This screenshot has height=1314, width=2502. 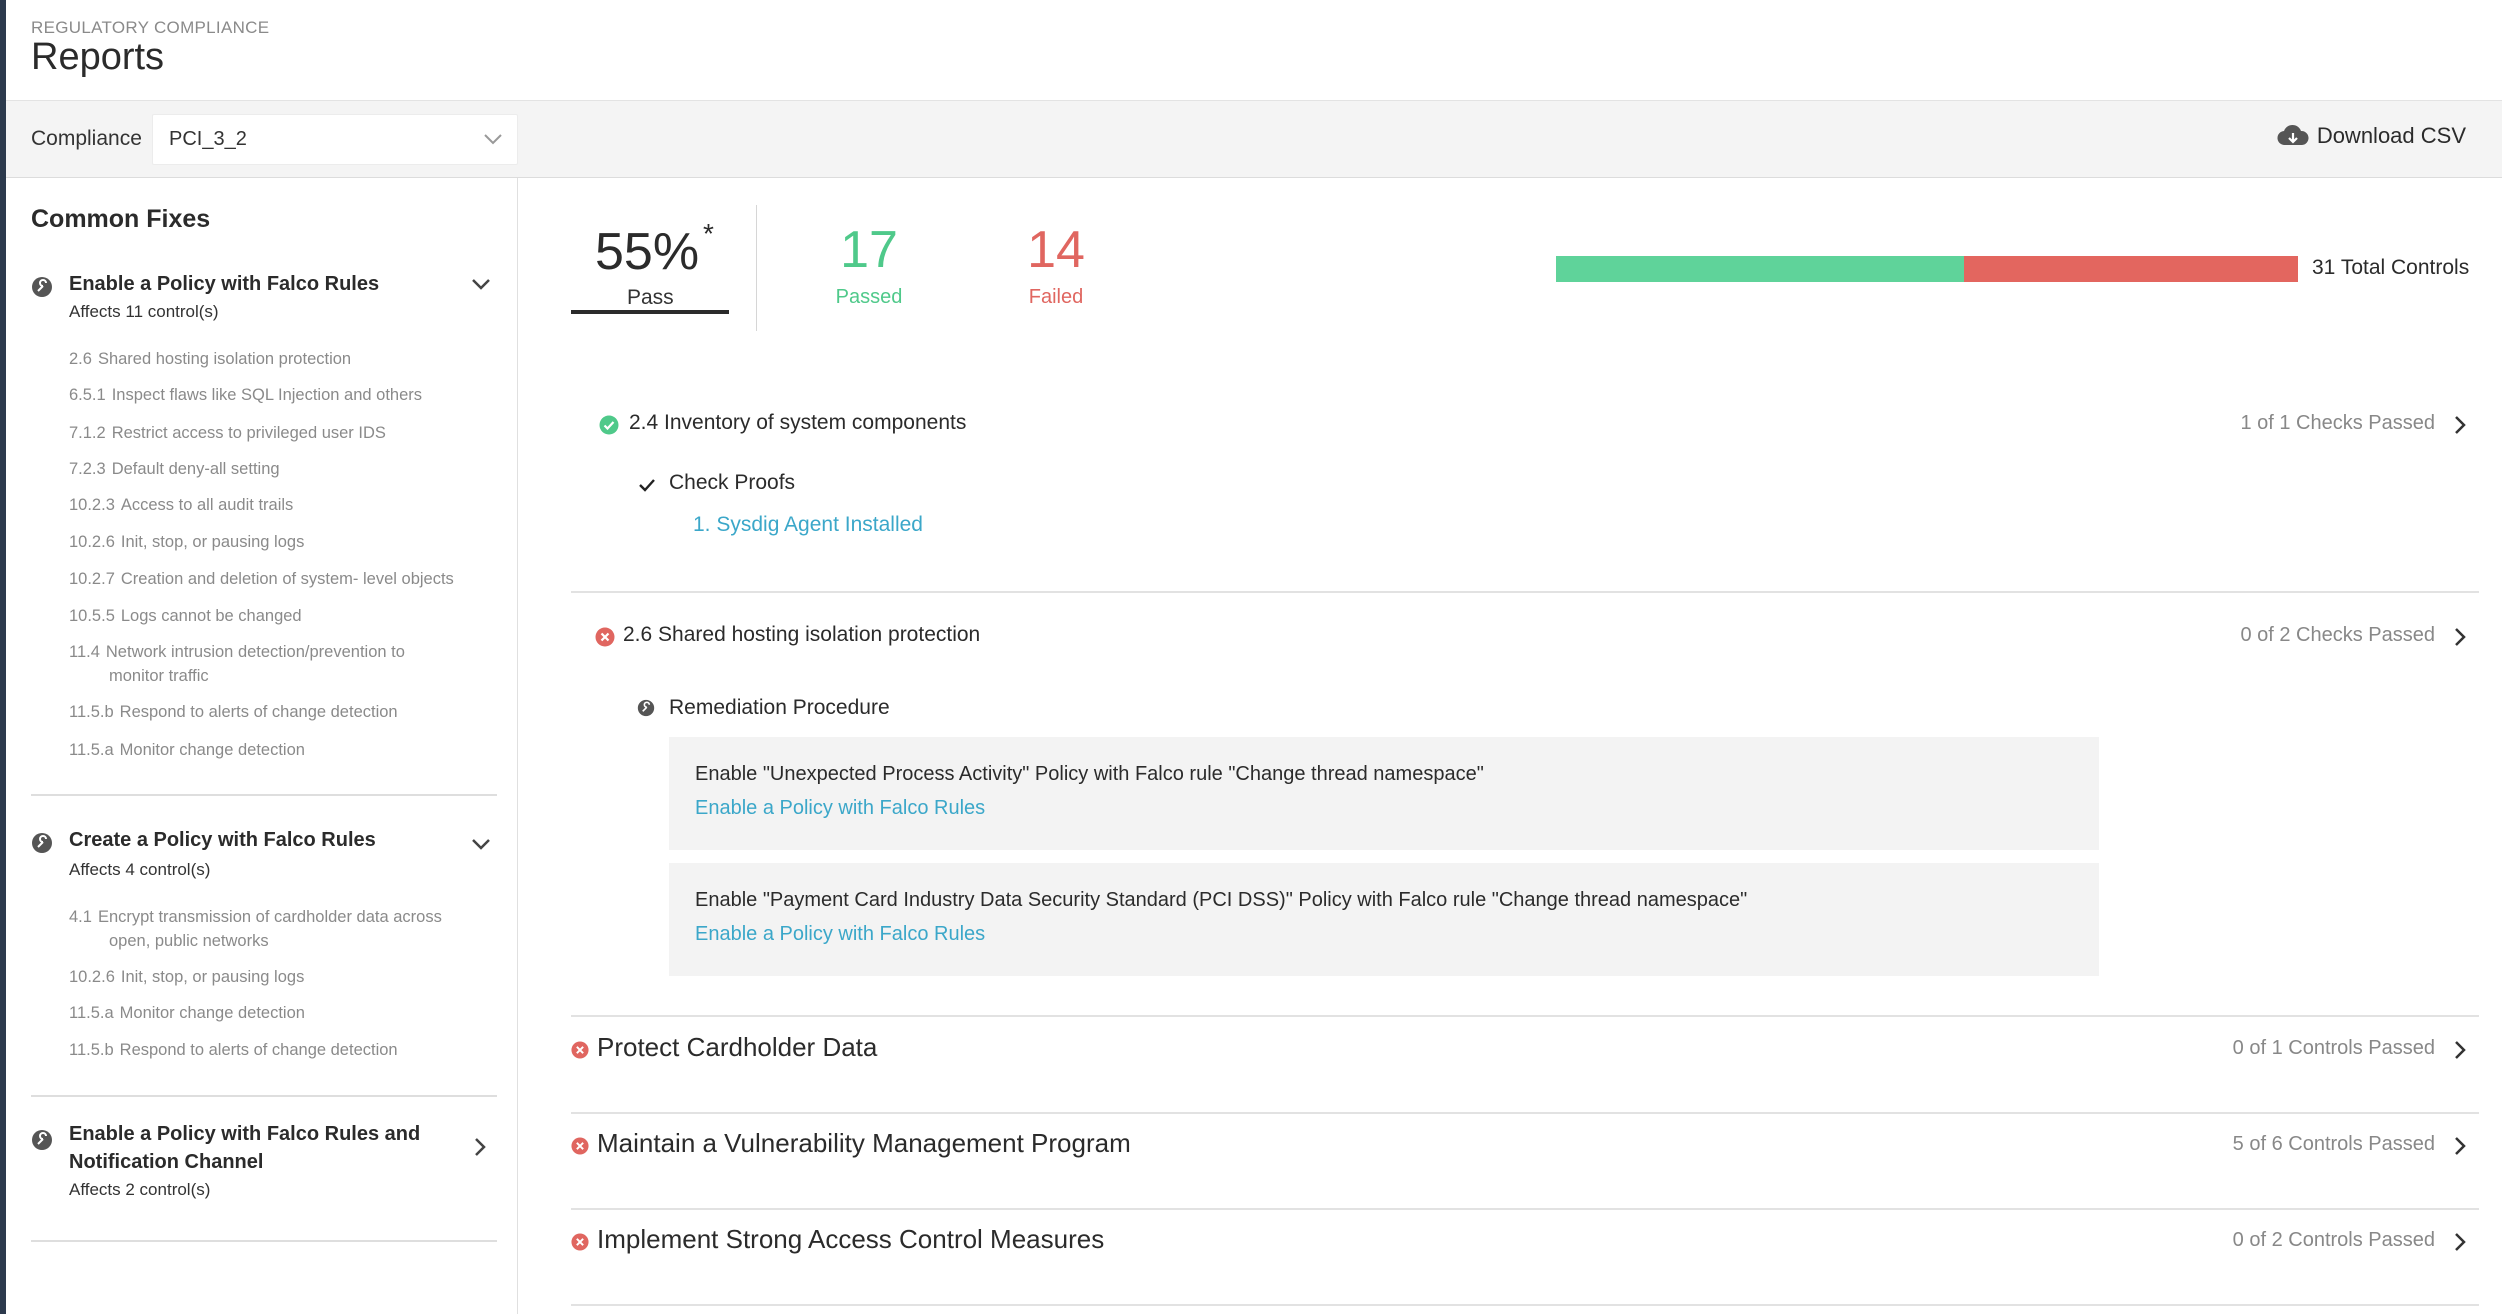 I want to click on fix-name: Enable a Policy with Falco Rules, so click(x=224, y=284).